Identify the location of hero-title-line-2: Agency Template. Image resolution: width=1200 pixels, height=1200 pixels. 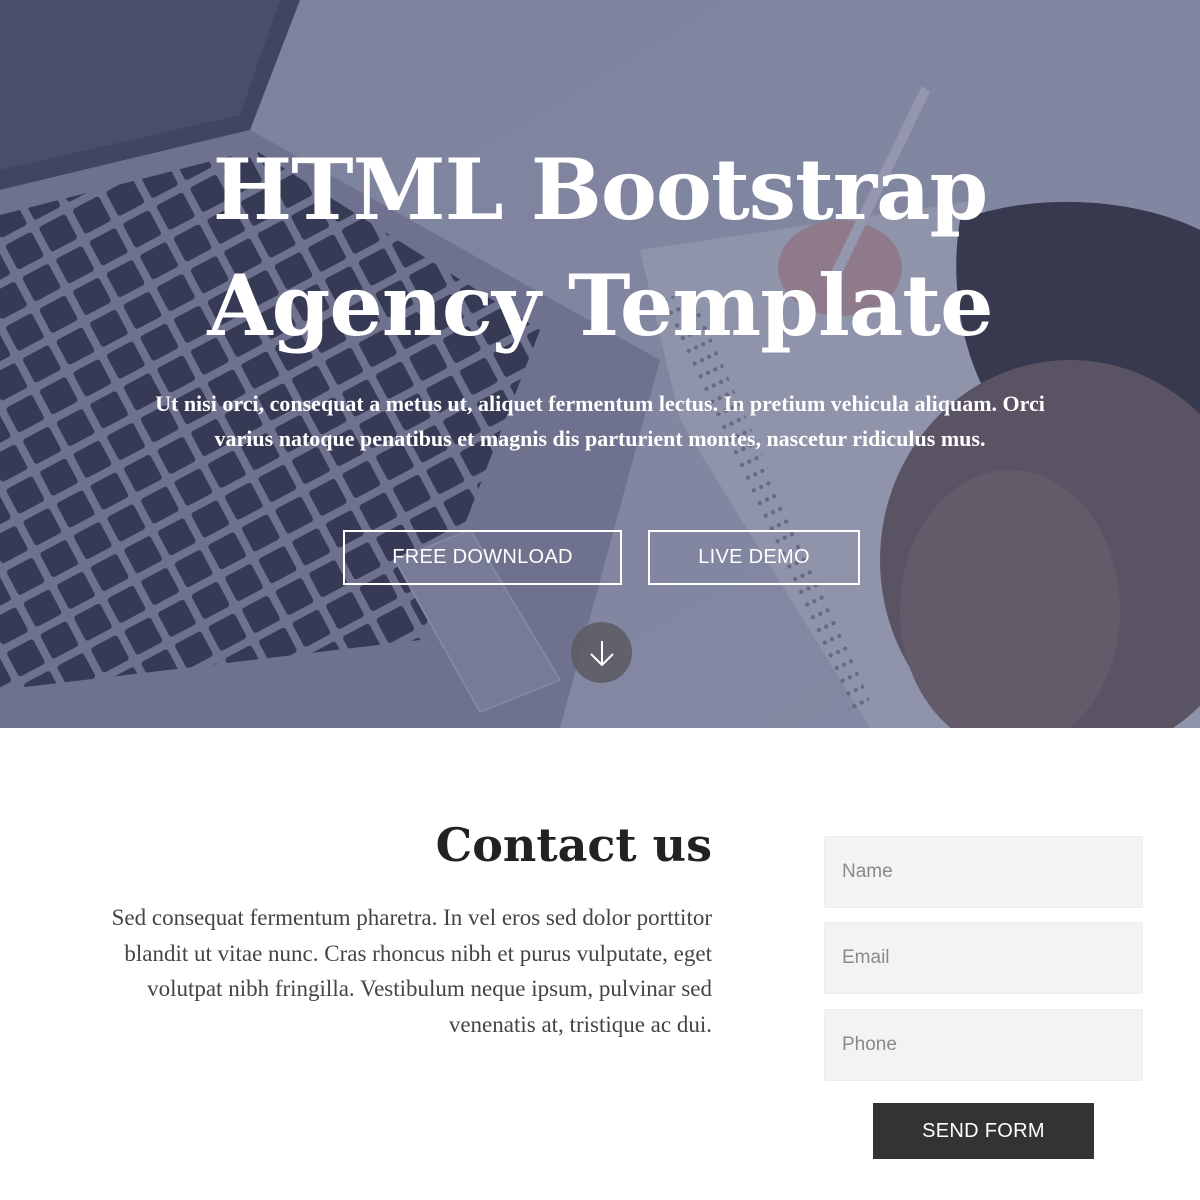
(600, 305).